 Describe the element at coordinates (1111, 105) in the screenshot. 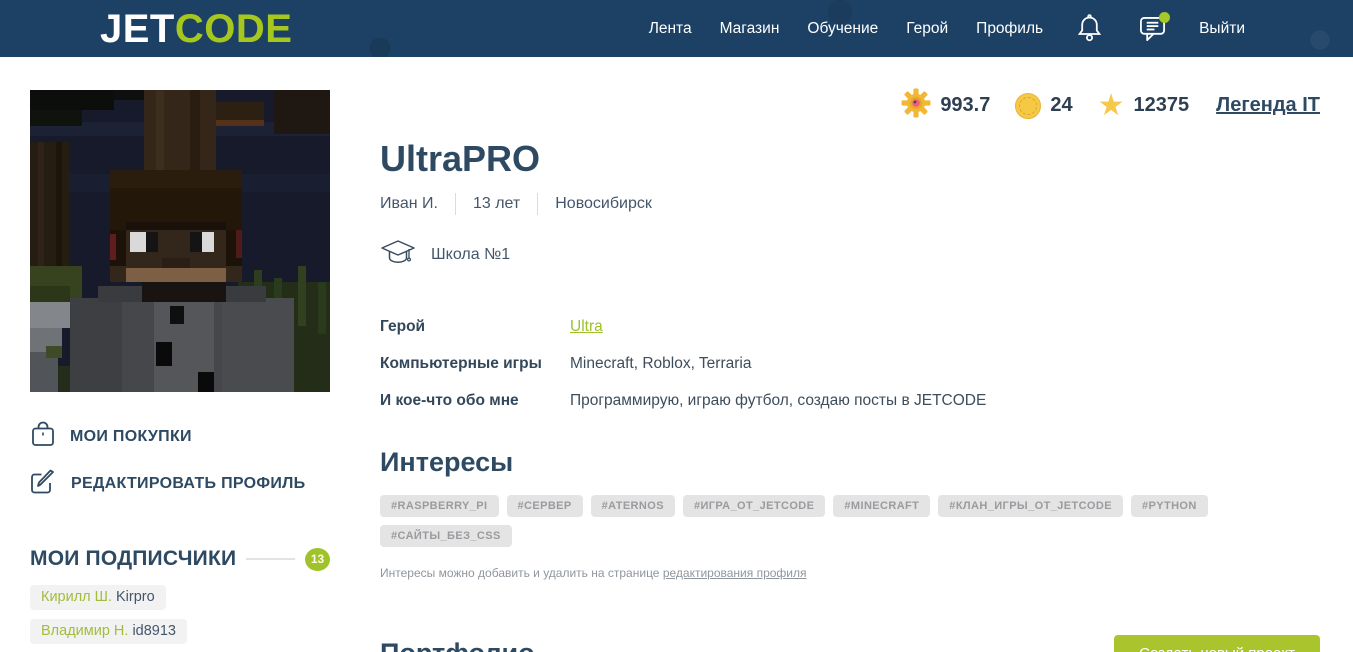

I see `star-icon: ★` at that location.